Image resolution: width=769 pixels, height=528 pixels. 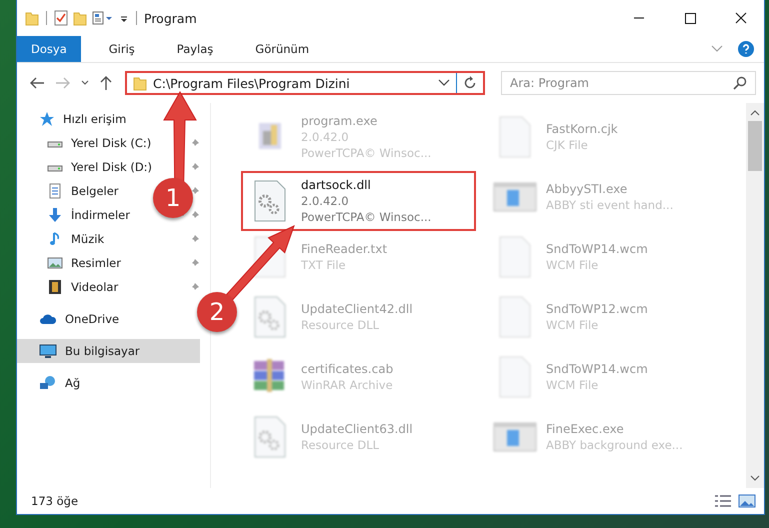 I want to click on file-name: FineExec.exe, so click(x=585, y=429).